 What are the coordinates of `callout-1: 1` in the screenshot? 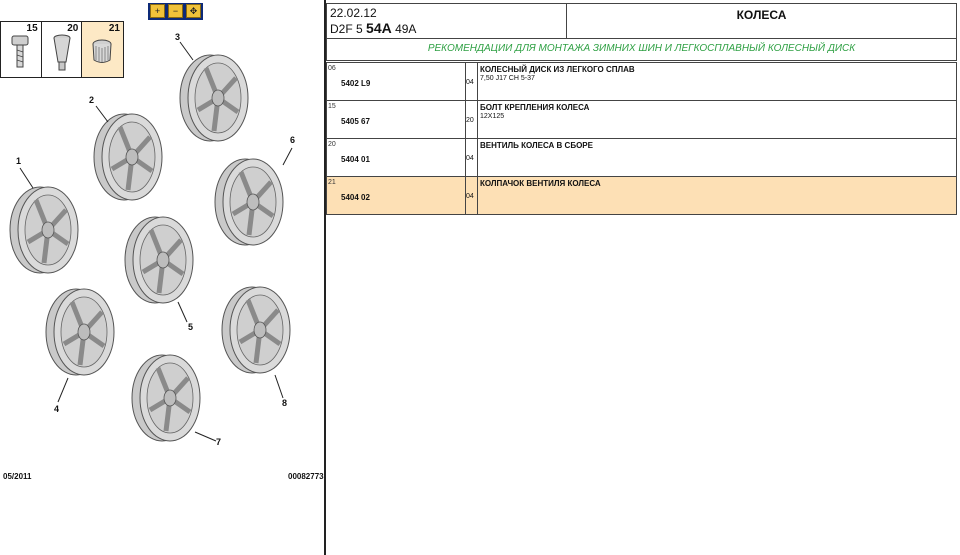 It's located at (19, 161).